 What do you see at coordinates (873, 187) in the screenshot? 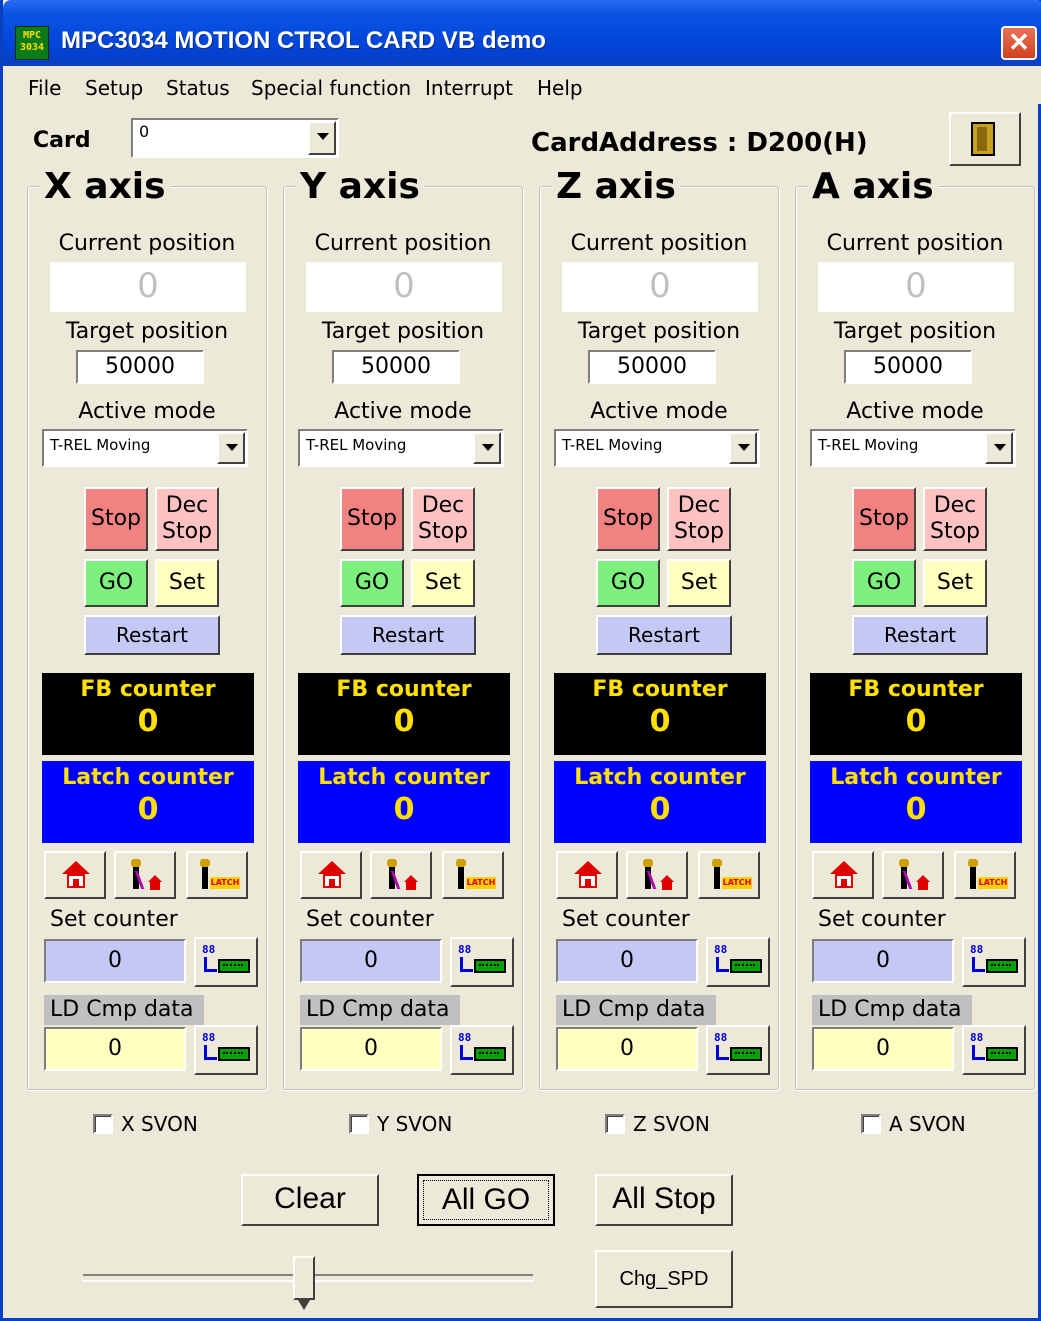
I see `axis-title: A axis` at bounding box center [873, 187].